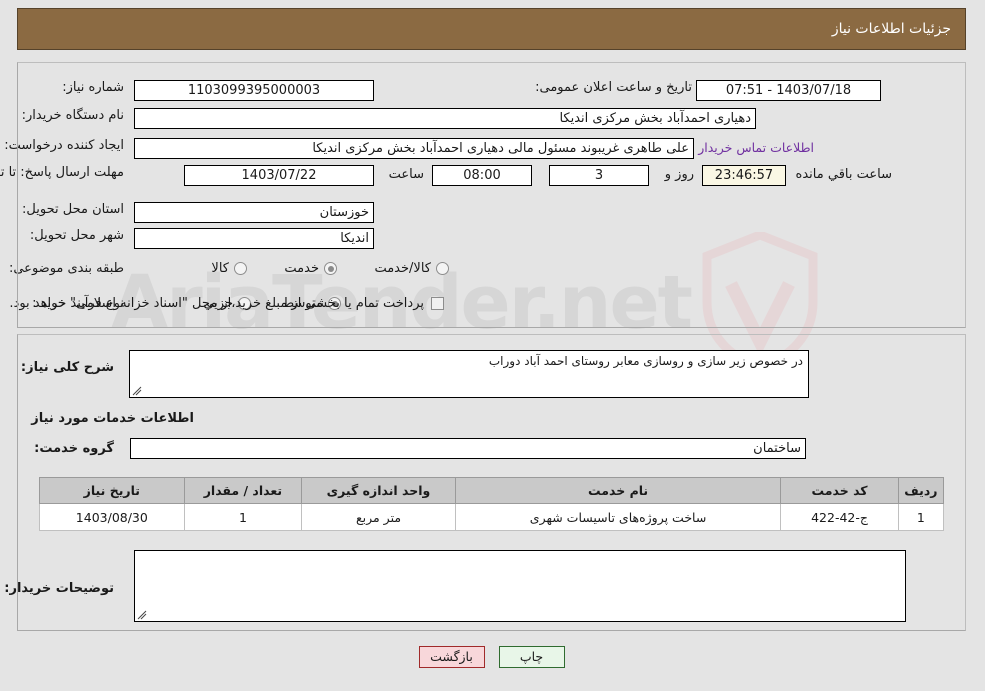  Describe the element at coordinates (922, 517) in the screenshot. I see `cell-row-no: 1` at that location.